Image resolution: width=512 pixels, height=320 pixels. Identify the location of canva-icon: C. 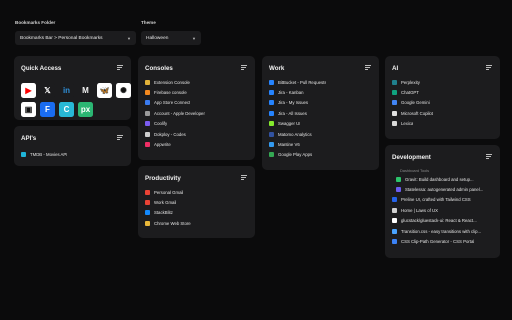
(66, 109).